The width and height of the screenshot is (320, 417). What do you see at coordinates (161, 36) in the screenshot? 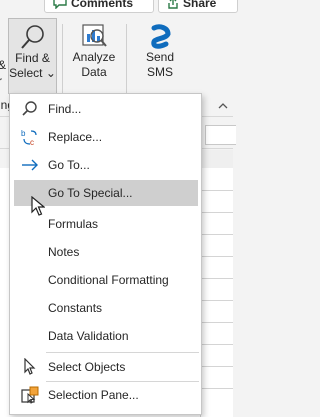
I see `sms-icon` at bounding box center [161, 36].